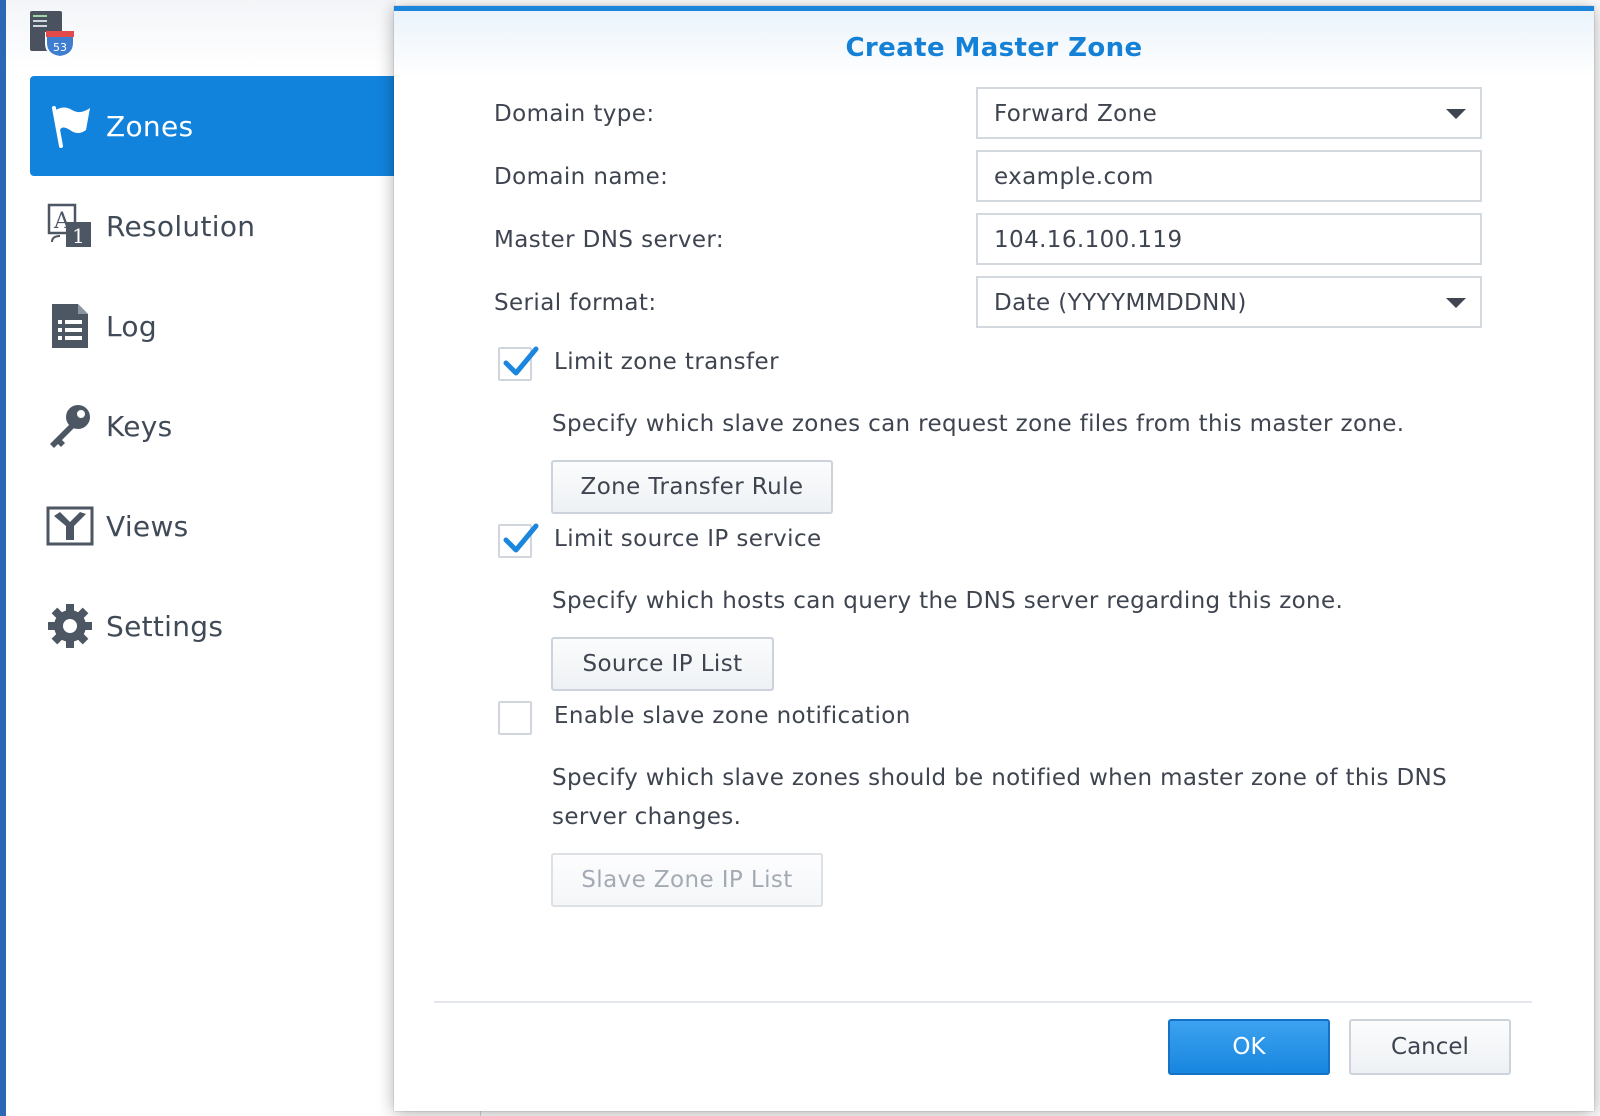 The image size is (1600, 1116). Describe the element at coordinates (213, 326) in the screenshot. I see `sidebar-item-log: Log` at that location.